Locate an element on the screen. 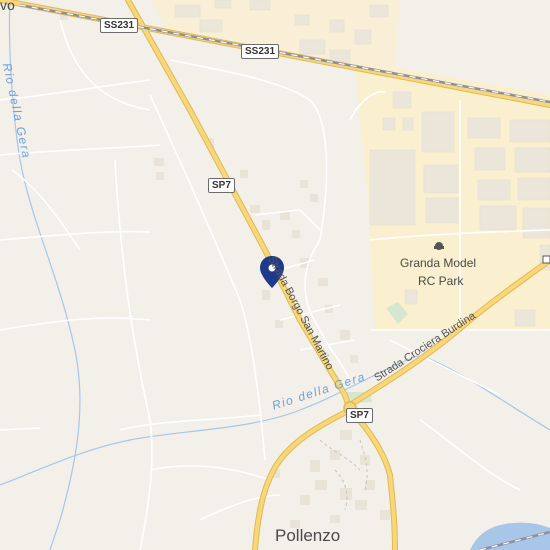 Image resolution: width=550 pixels, height=550 pixels. poi-marker-icon is located at coordinates (546, 259).